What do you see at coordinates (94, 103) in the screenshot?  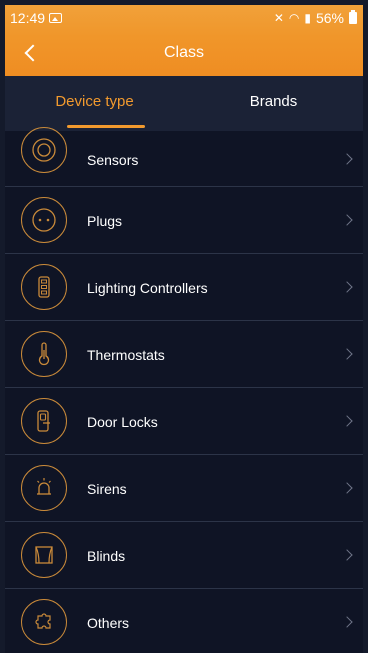 I see `tab-device-type: Device type` at bounding box center [94, 103].